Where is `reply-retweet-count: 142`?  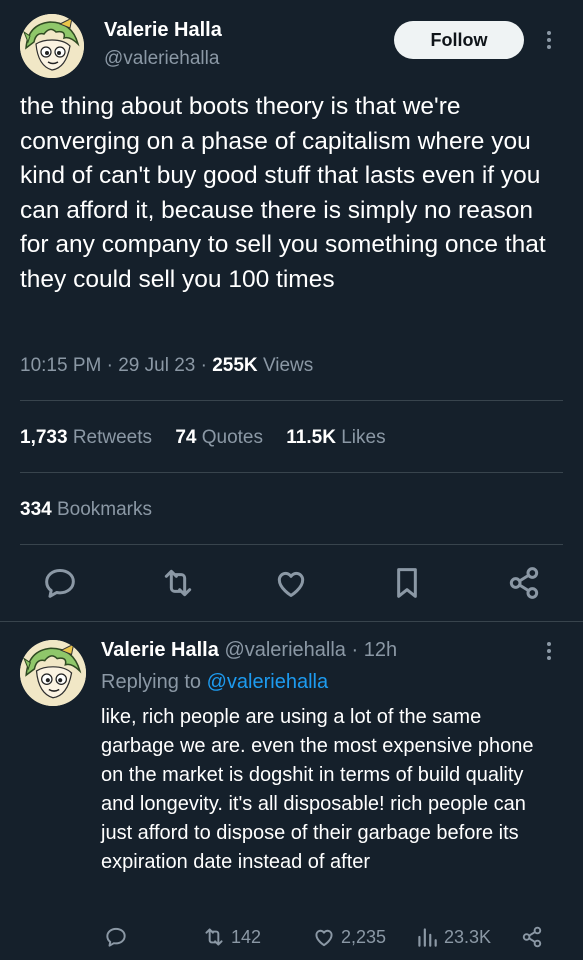 reply-retweet-count: 142 is located at coordinates (246, 936).